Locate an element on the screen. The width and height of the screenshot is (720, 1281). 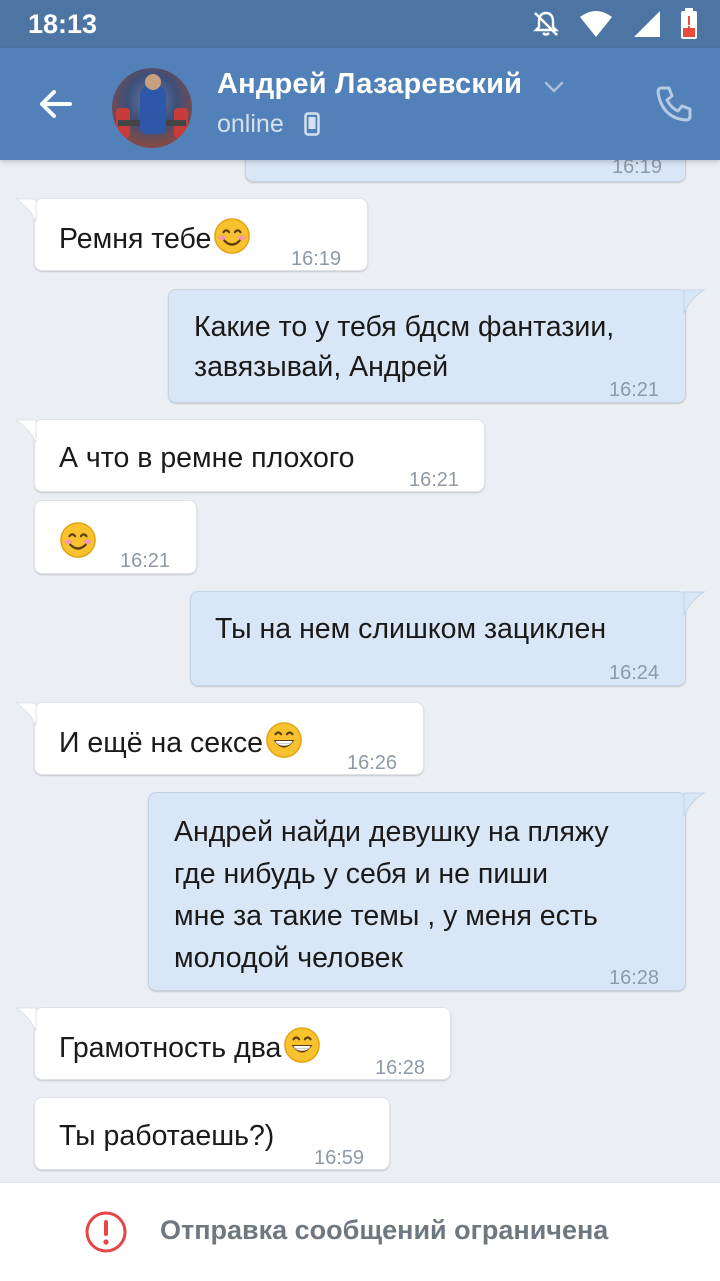
message-text: Ремня тебе is located at coordinates (135, 239).